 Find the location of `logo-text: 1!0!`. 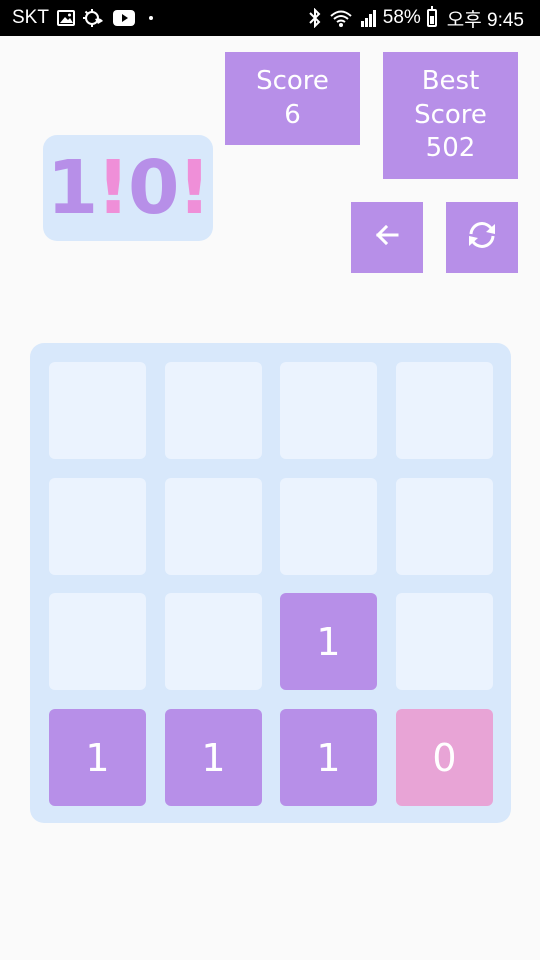

logo-text: 1!0! is located at coordinates (129, 188).